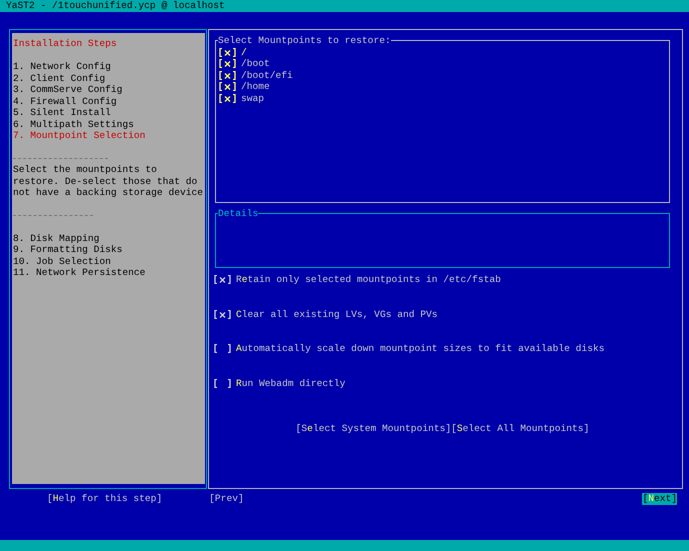 This screenshot has width=689, height=551. I want to click on step-item: 10. Job Selection, so click(62, 261).